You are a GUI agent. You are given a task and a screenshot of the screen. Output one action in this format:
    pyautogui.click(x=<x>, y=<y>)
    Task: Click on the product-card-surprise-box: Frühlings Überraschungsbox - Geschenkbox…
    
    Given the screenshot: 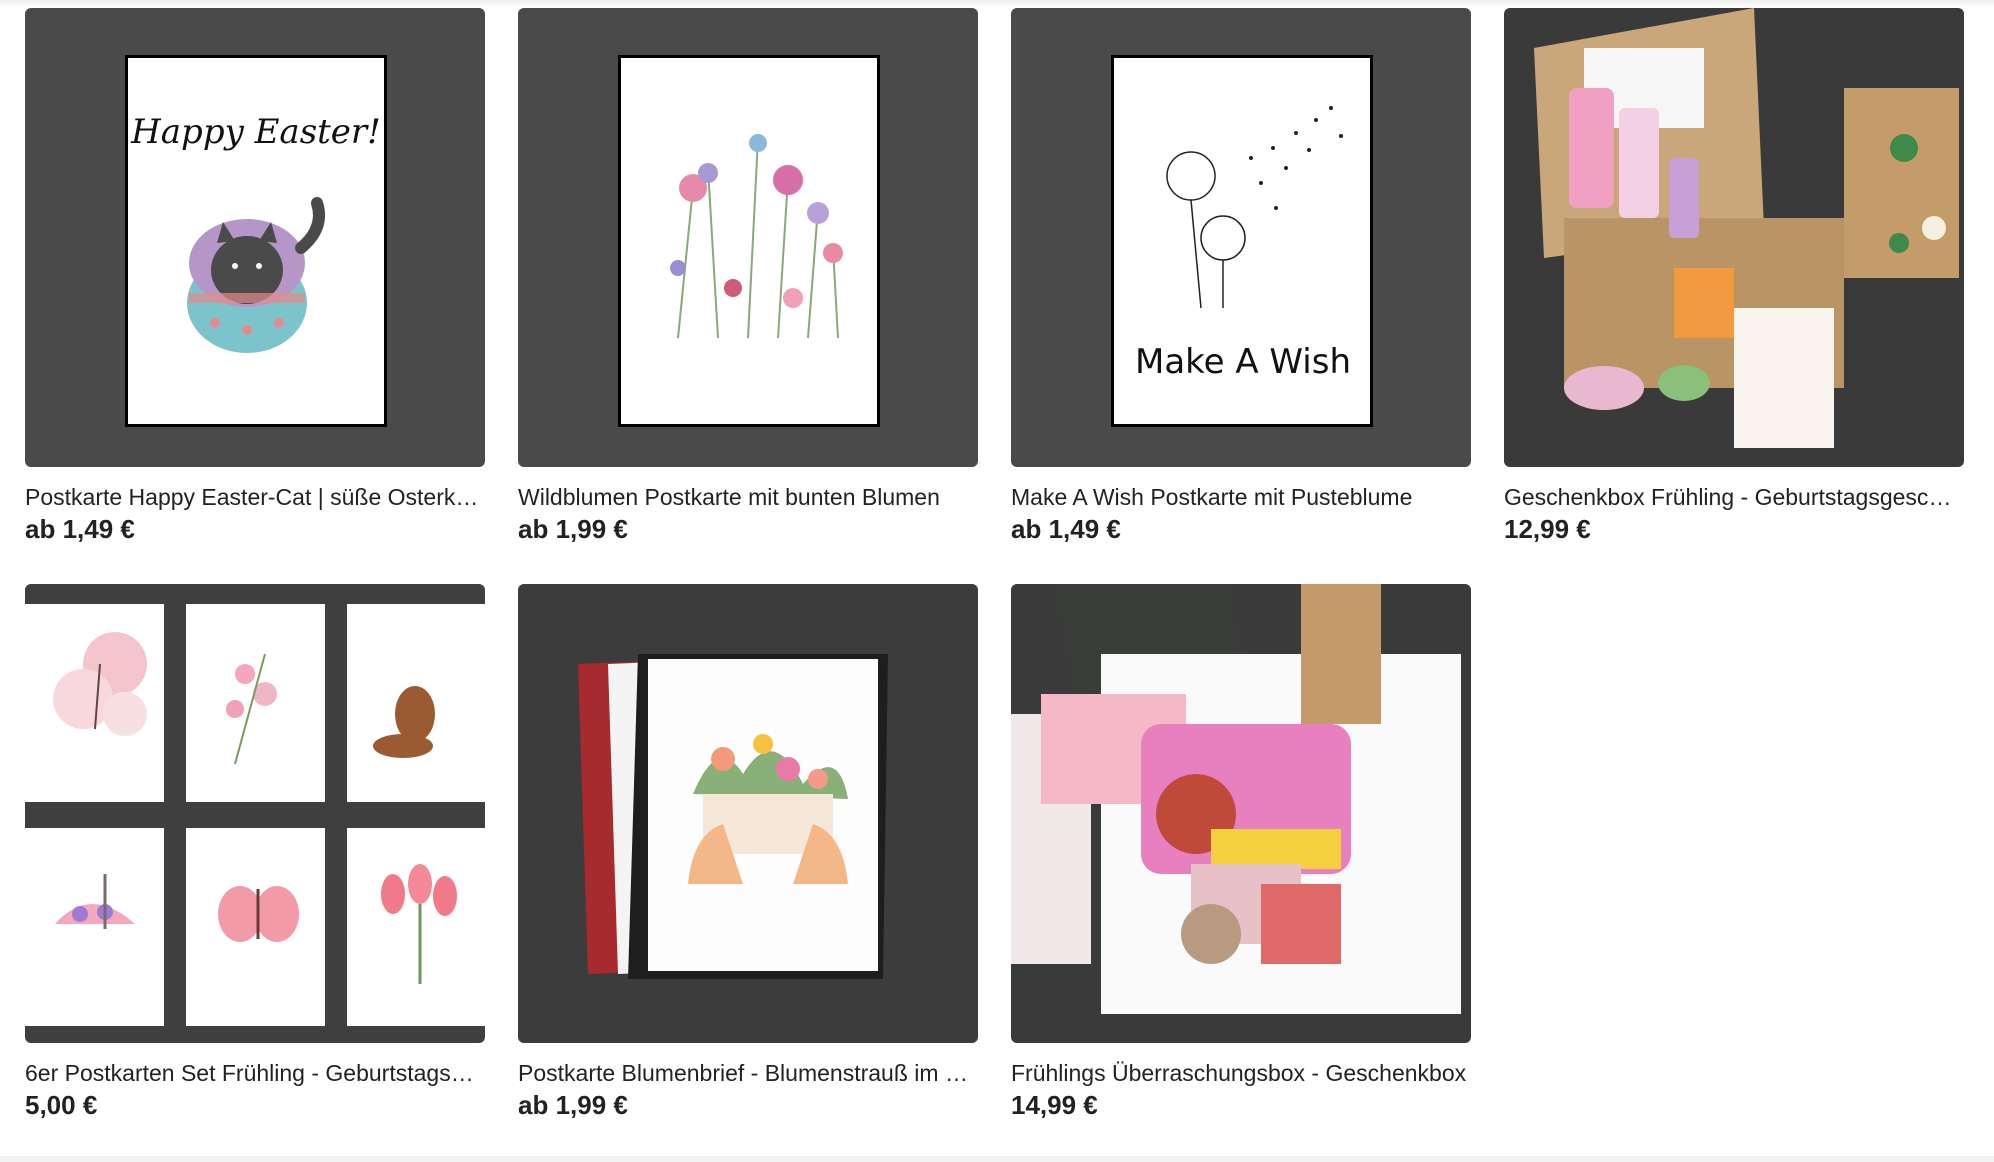 What is the action you would take?
    pyautogui.click(x=1241, y=872)
    